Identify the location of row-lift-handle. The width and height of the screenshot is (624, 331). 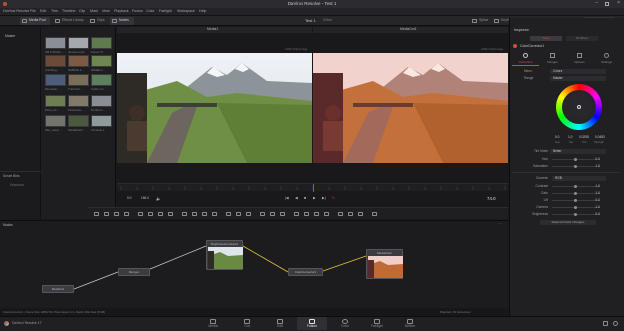
(575, 200).